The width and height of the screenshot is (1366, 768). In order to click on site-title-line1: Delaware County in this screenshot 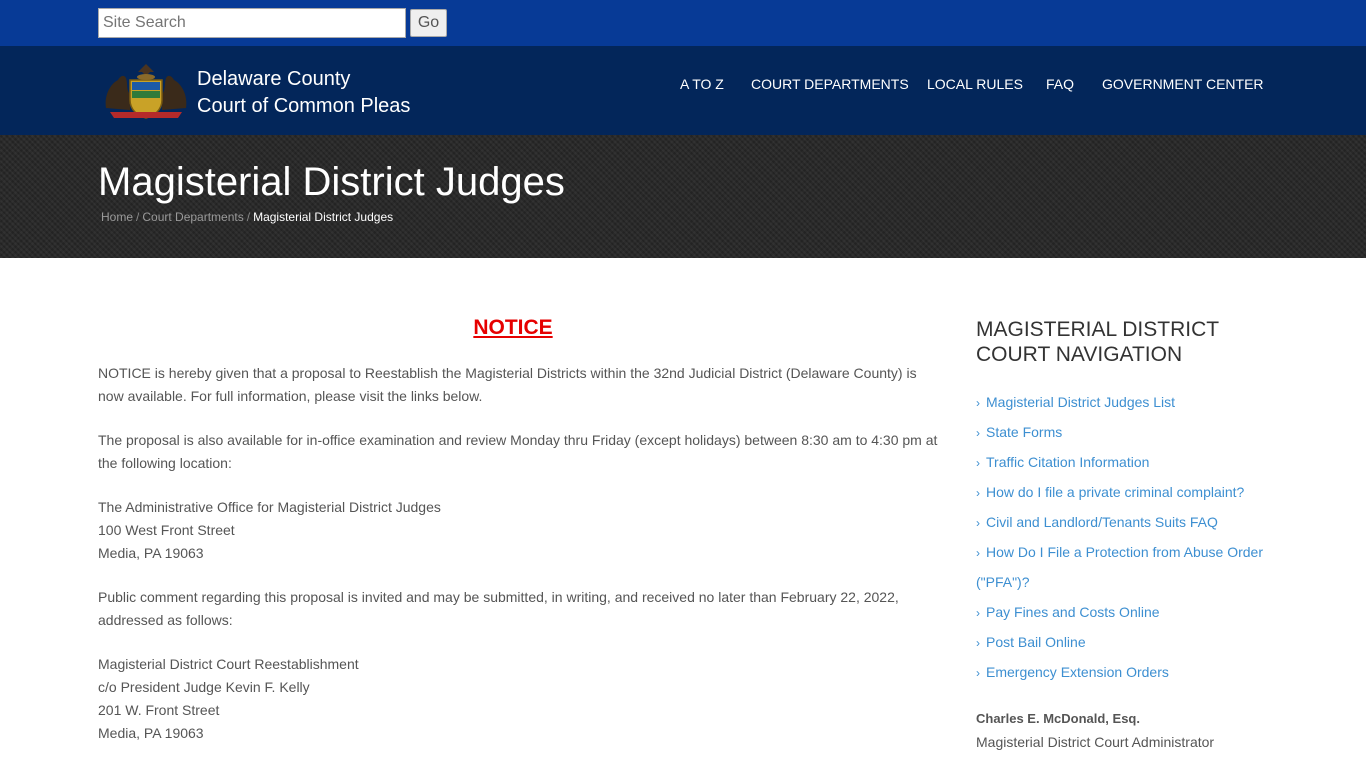, I will do `click(274, 79)`.